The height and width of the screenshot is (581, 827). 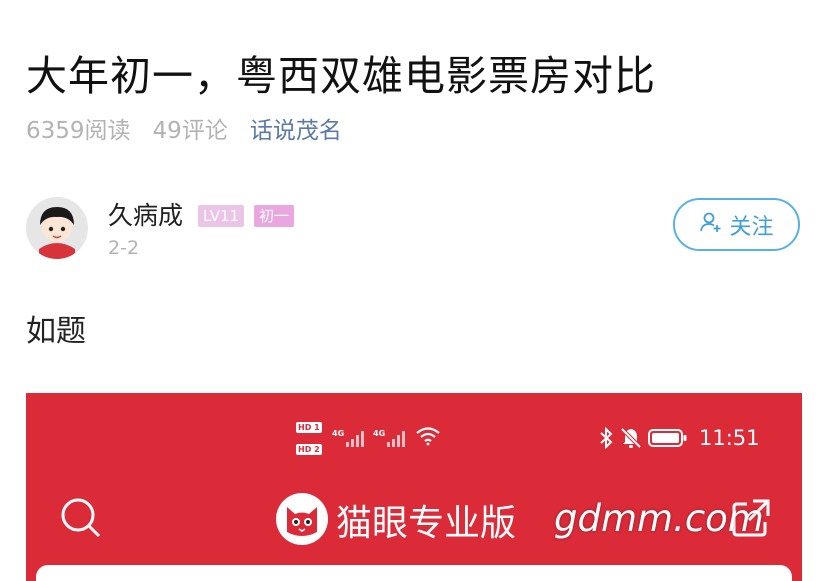 I want to click on sim2-label: HD 2, so click(x=309, y=449).